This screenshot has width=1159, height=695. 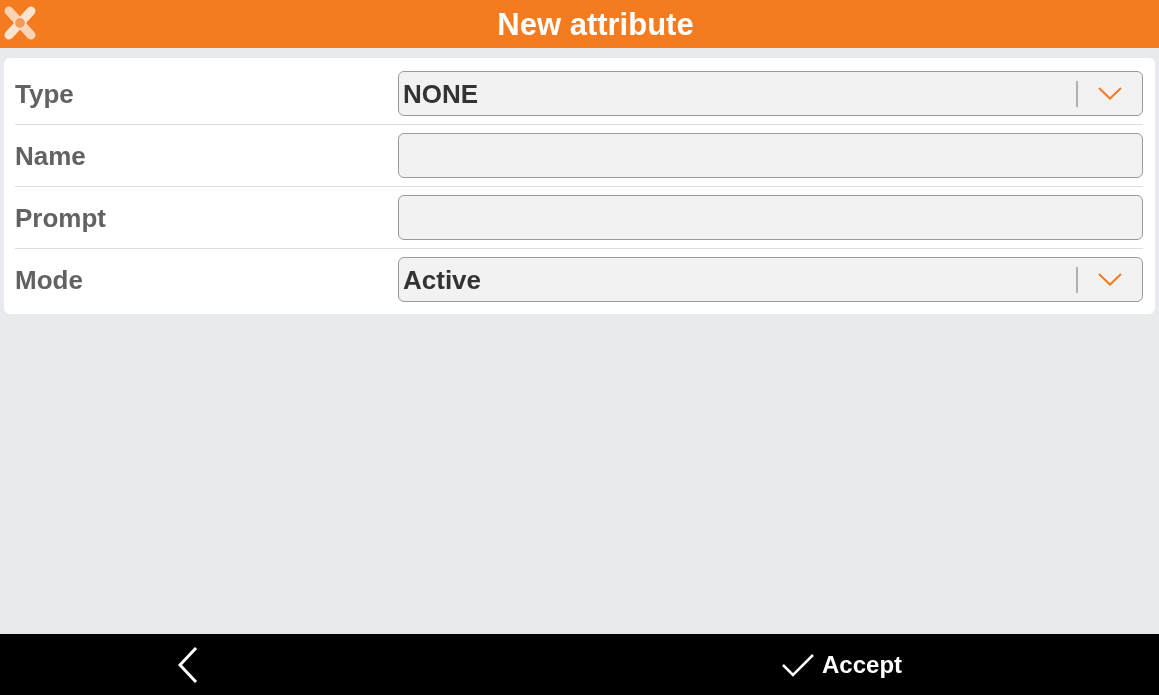 I want to click on logo-icon, so click(x=20, y=23).